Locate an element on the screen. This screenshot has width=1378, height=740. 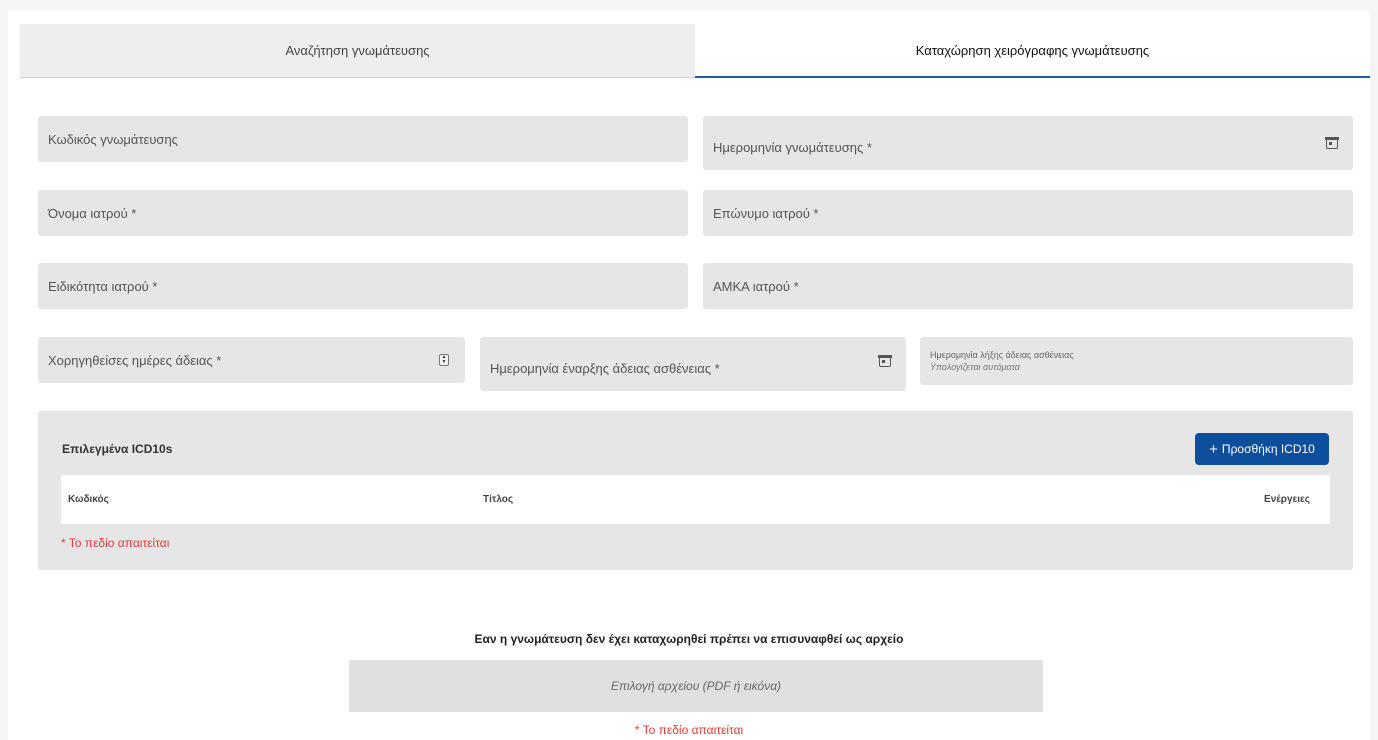
column-header-title: Τίτλος is located at coordinates (498, 499).